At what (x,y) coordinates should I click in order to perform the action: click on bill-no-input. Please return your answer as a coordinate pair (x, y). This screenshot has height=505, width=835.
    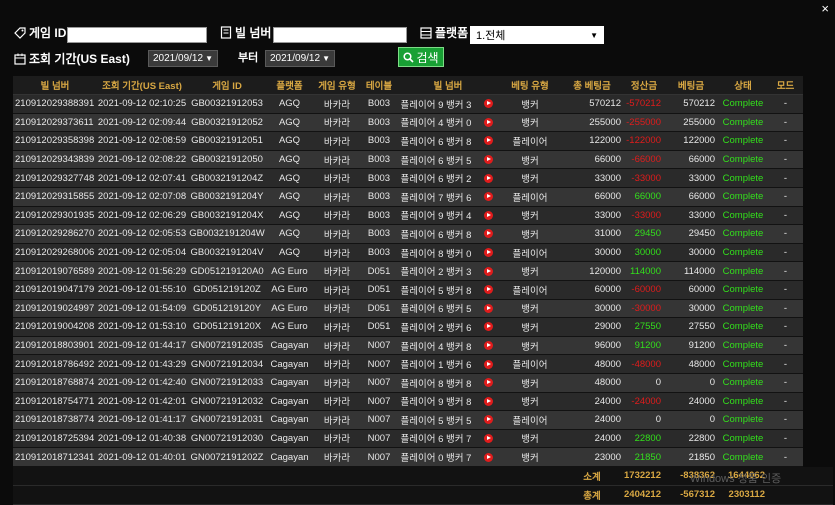
    Looking at the image, I should click on (340, 35).